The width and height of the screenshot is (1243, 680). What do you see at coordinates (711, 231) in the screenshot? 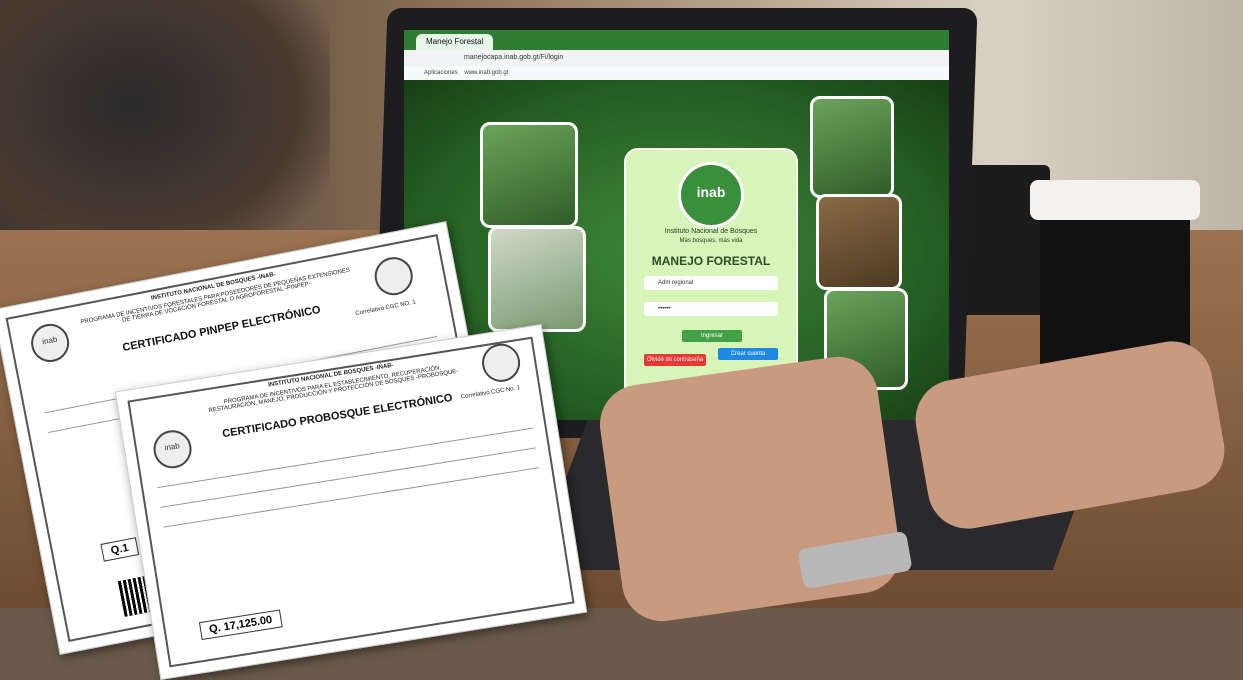
I see `org-name: Instituto Nacional de Bosques` at bounding box center [711, 231].